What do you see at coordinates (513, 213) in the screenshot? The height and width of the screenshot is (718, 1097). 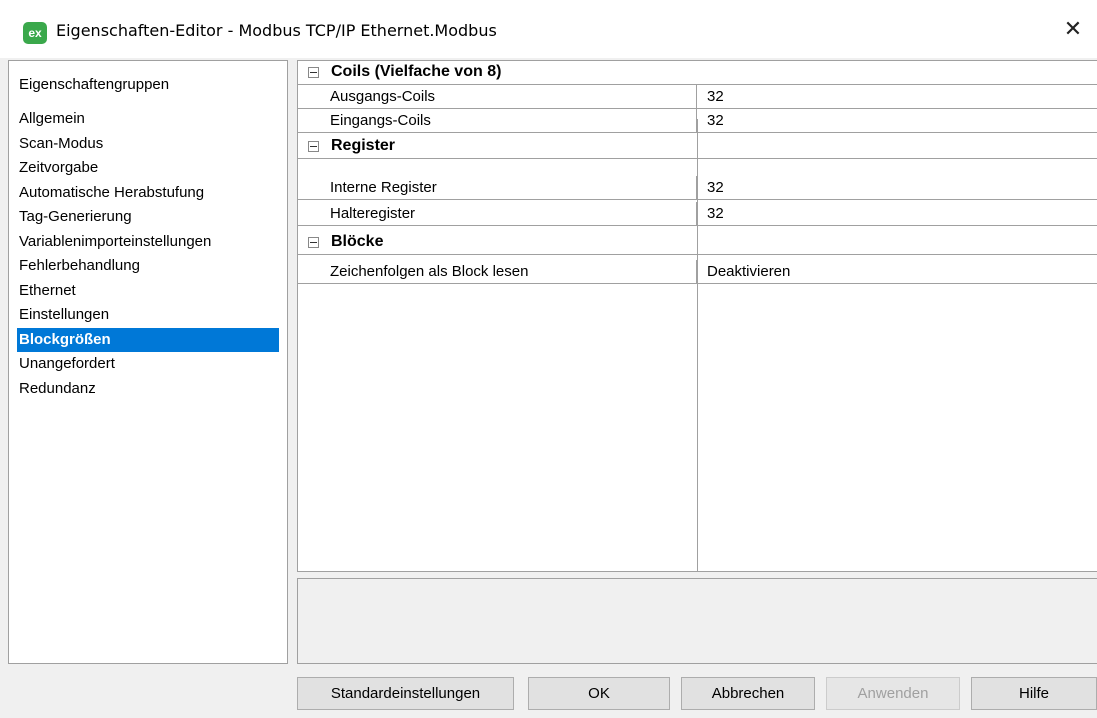 I see `property-name: Halteregister` at bounding box center [513, 213].